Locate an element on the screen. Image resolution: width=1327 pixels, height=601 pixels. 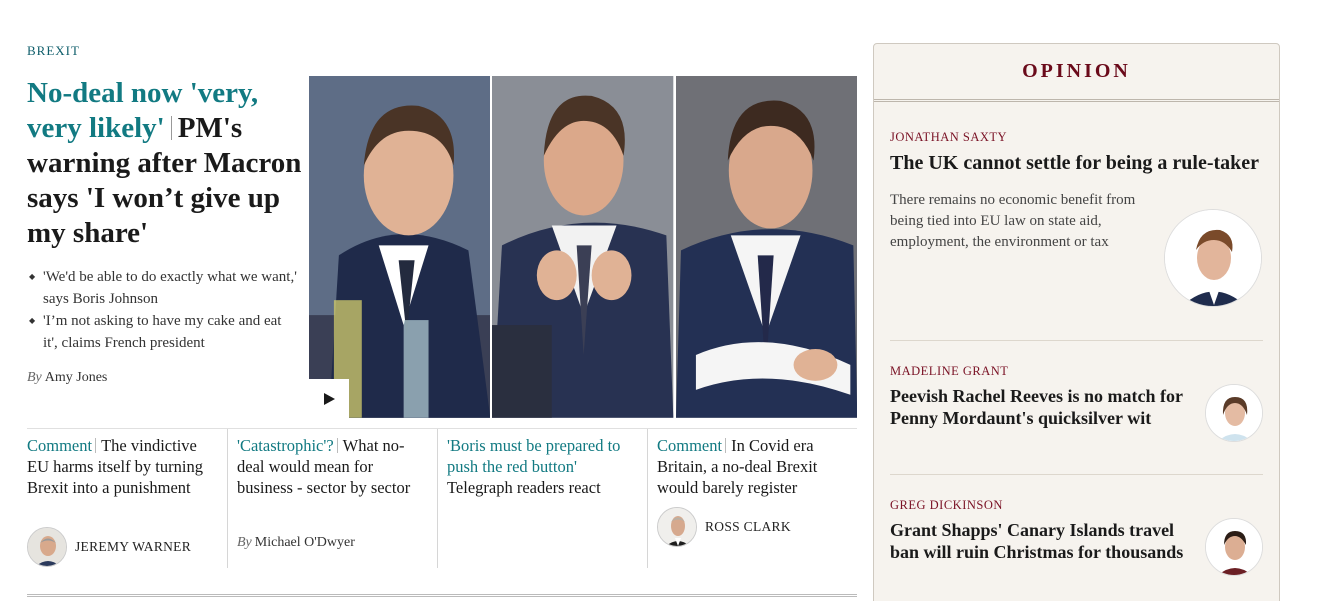
opinion-author: GREG DICKINSON is located at coordinates (1076, 505).